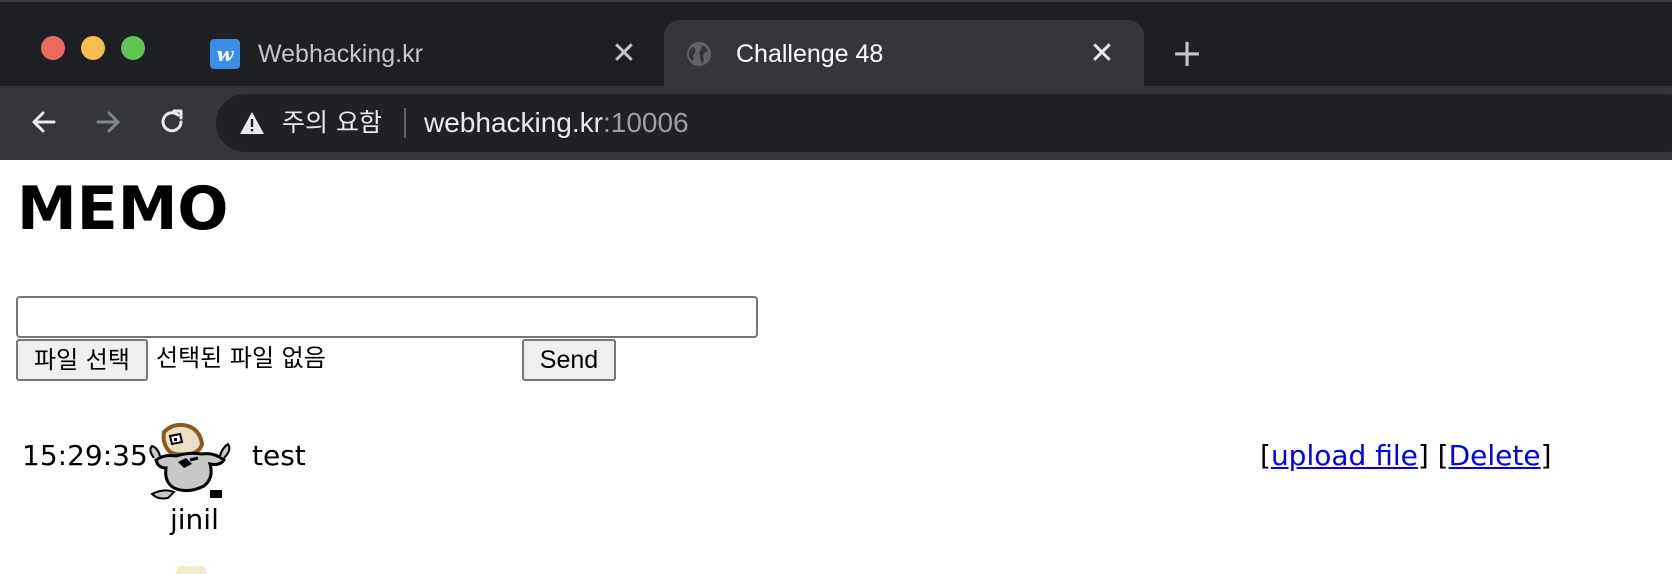 The width and height of the screenshot is (1672, 574). Describe the element at coordinates (123, 209) in the screenshot. I see `page-title: MEMO` at that location.